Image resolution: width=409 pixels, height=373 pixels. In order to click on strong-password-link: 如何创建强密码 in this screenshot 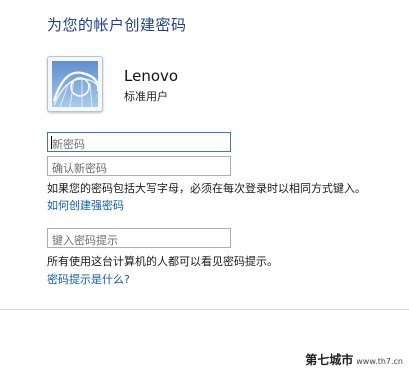, I will do `click(85, 205)`.